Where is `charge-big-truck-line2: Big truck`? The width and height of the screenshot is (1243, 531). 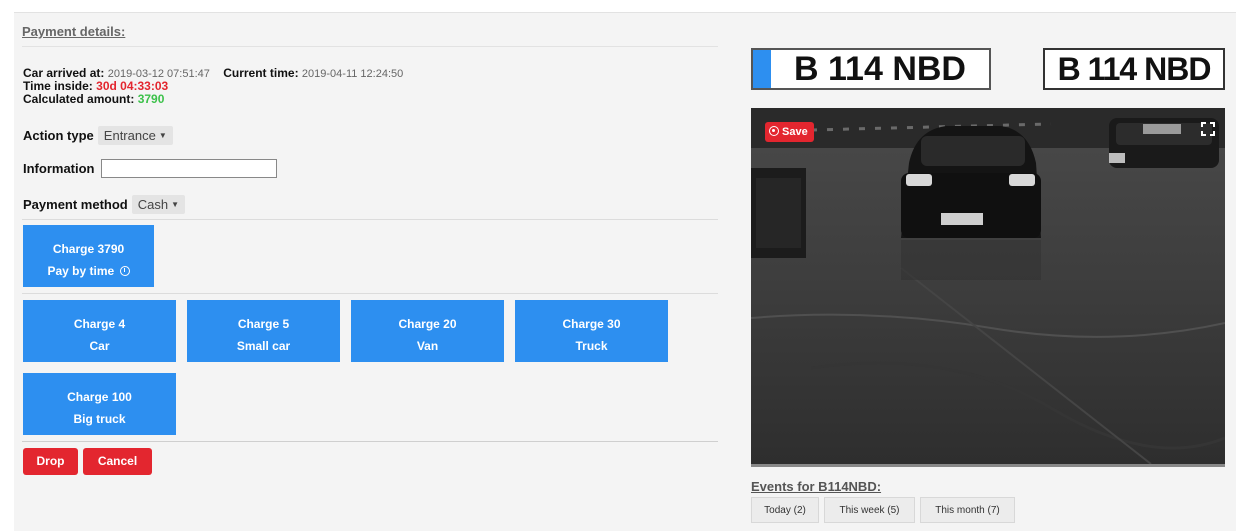 charge-big-truck-line2: Big truck is located at coordinates (99, 419).